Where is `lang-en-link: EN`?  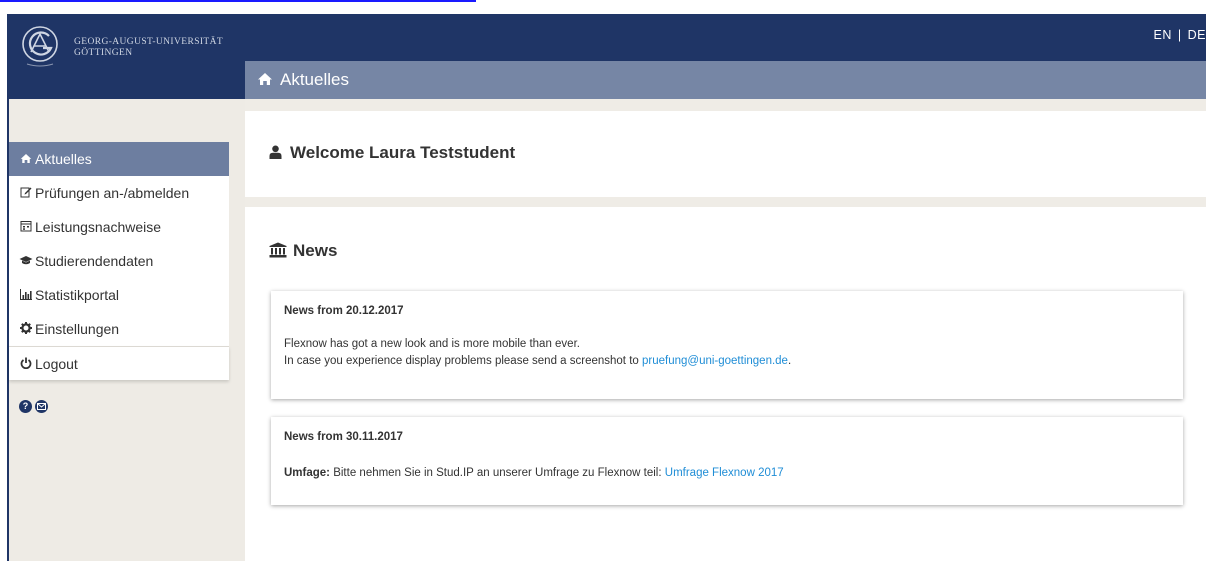
lang-en-link: EN is located at coordinates (1163, 35).